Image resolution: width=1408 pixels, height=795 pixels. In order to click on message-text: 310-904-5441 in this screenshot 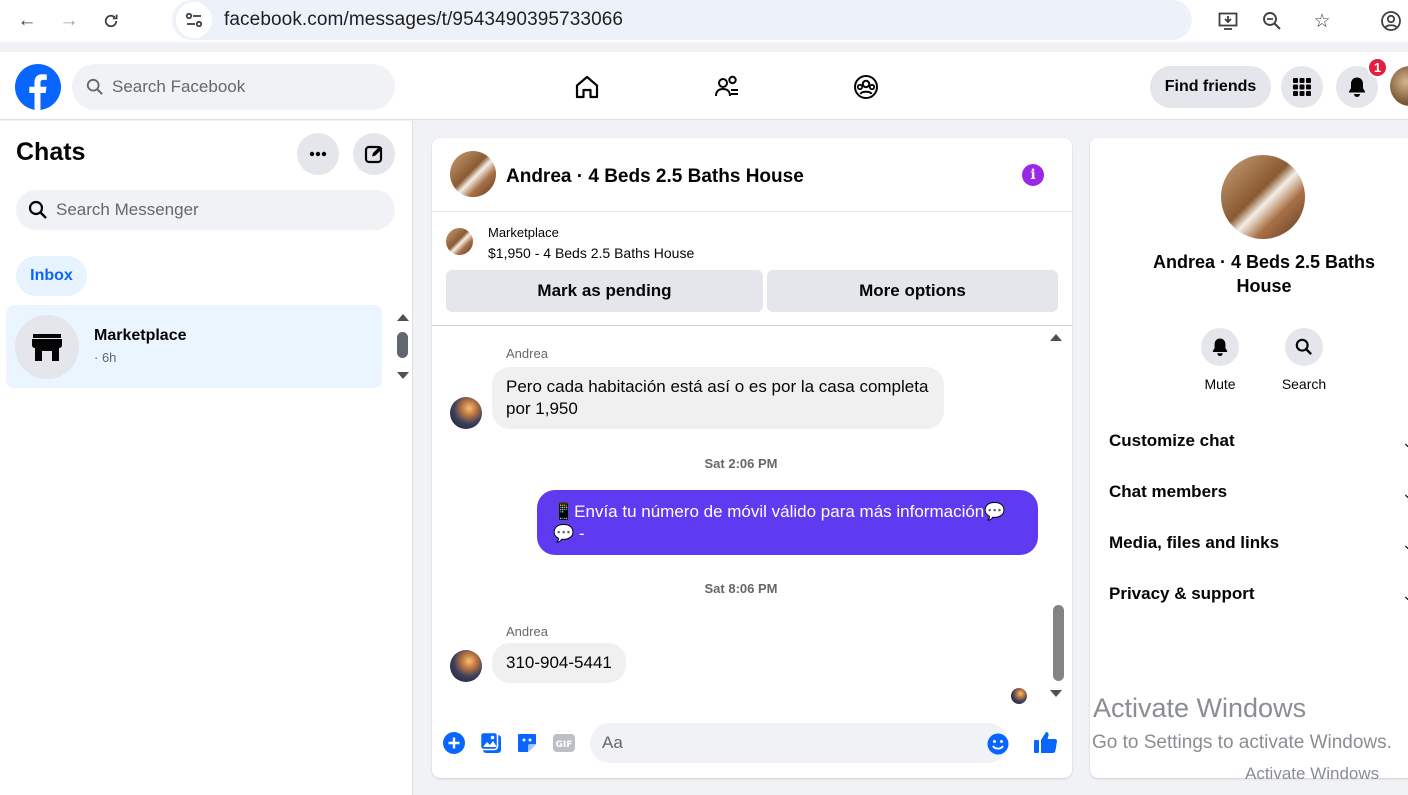, I will do `click(559, 662)`.